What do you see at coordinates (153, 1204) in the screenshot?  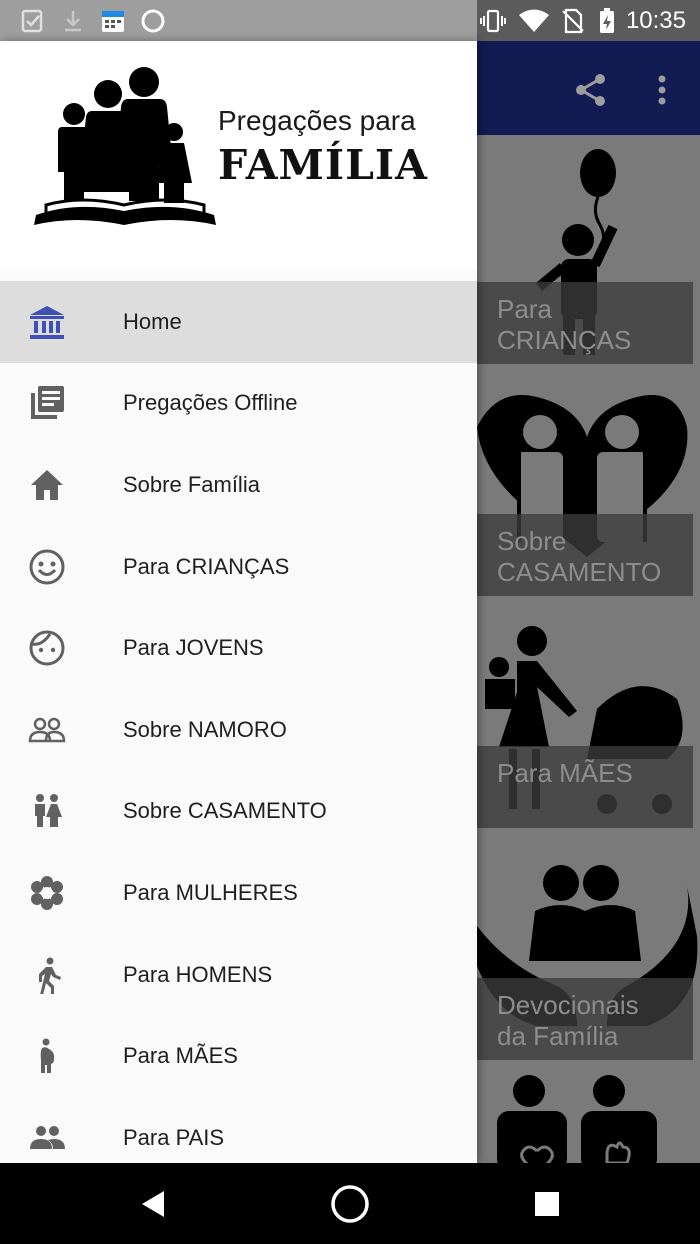 I see `back-icon` at bounding box center [153, 1204].